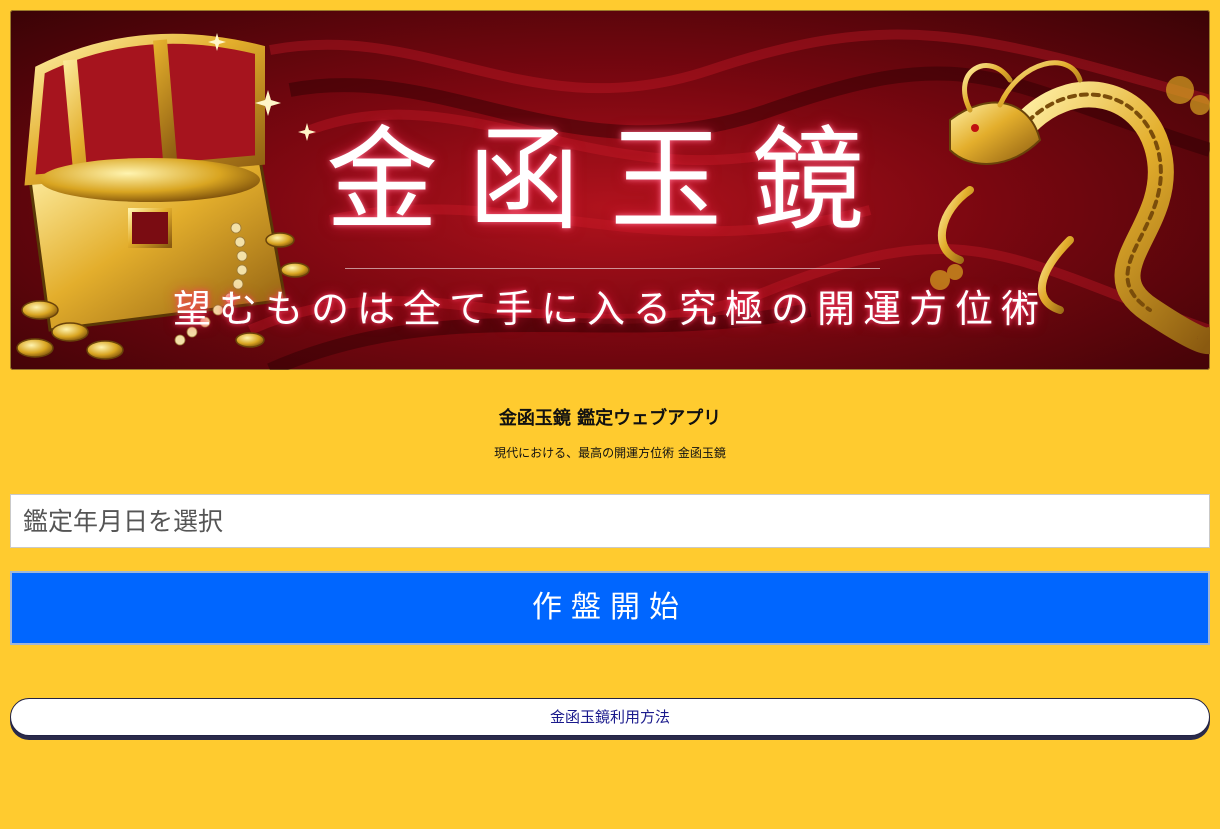  I want to click on start-chart-button: 作盤開始, so click(610, 608).